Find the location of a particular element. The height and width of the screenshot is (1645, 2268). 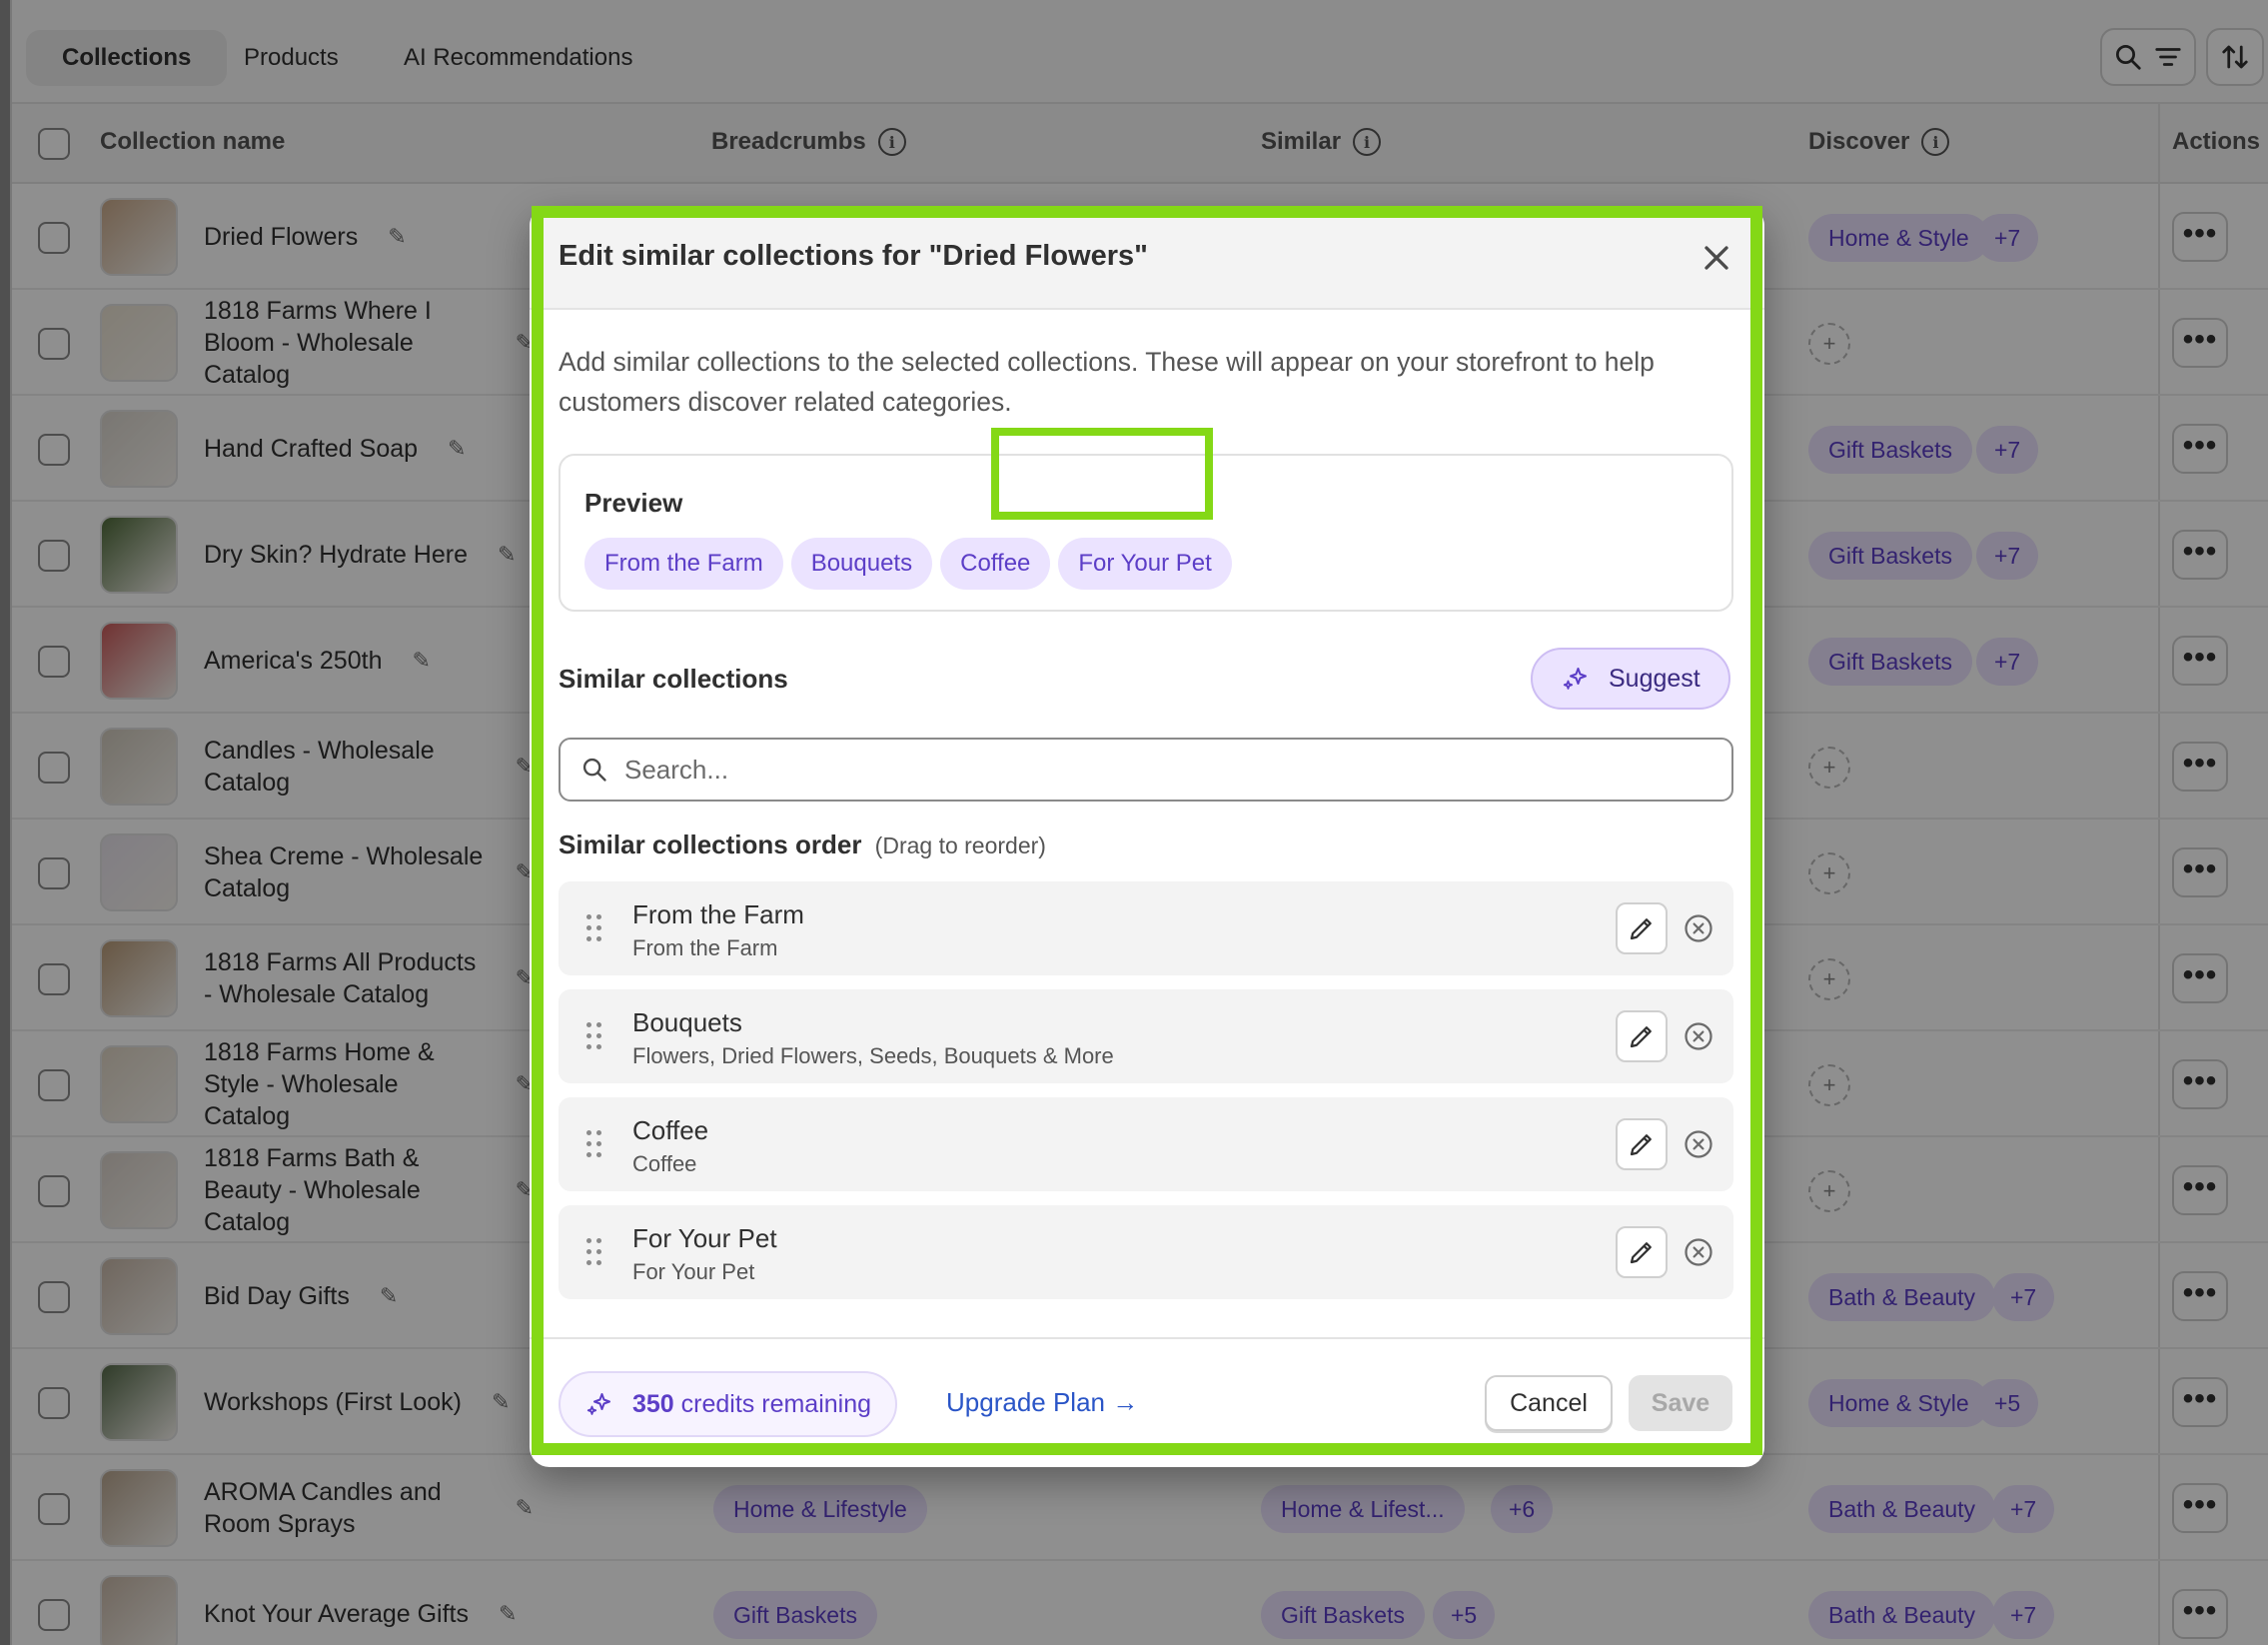

similar-collections-title: Similar collections is located at coordinates (673, 679).